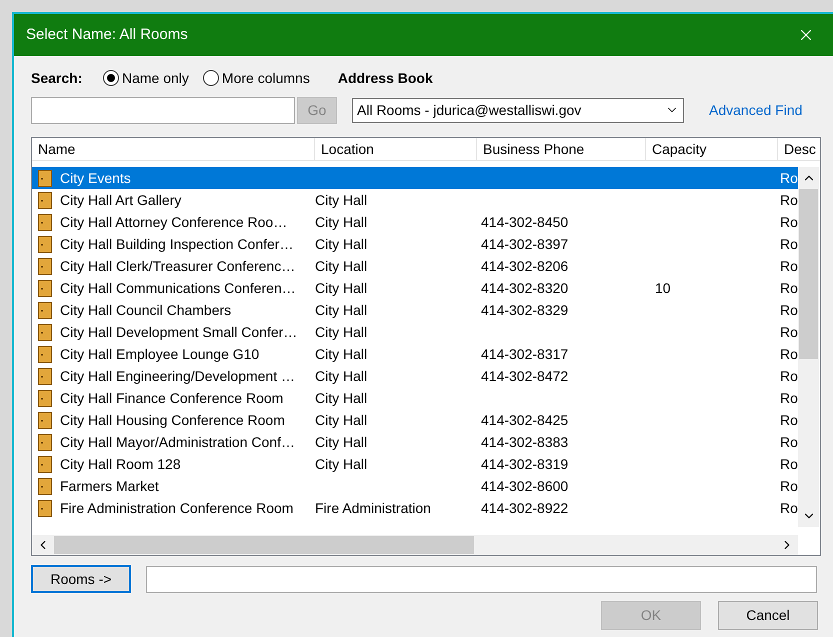 The width and height of the screenshot is (833, 637). What do you see at coordinates (415, 464) in the screenshot?
I see `table-row: City Hall Room 128 City Hall 414-302-8319 Ro` at bounding box center [415, 464].